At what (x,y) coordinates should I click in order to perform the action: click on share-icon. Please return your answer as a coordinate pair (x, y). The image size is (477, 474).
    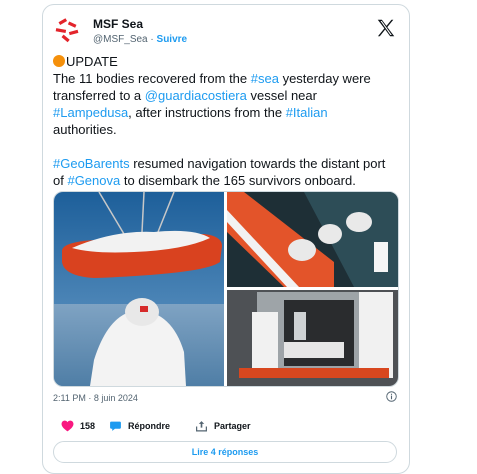
    Looking at the image, I should click on (201, 426).